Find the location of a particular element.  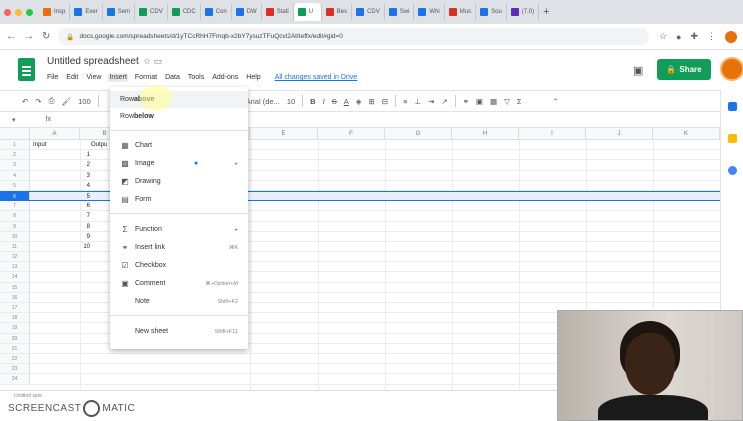

insert-comment-icon: ▣ is located at coordinates (479, 101).